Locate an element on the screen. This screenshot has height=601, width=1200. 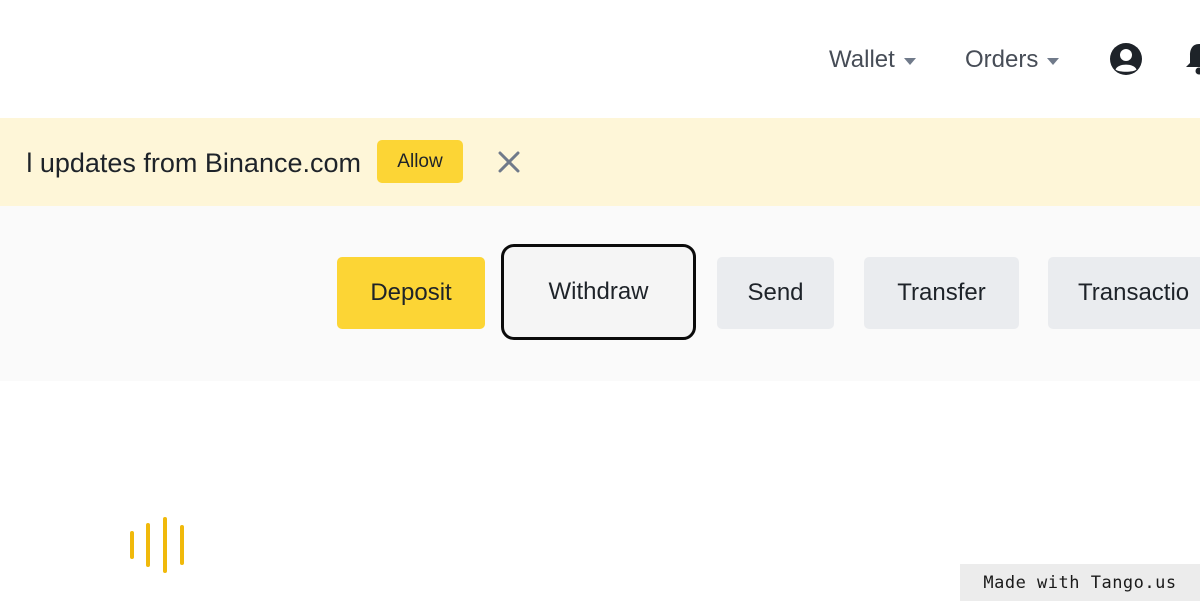
transaction-history-button: Transactio is located at coordinates (1124, 293).